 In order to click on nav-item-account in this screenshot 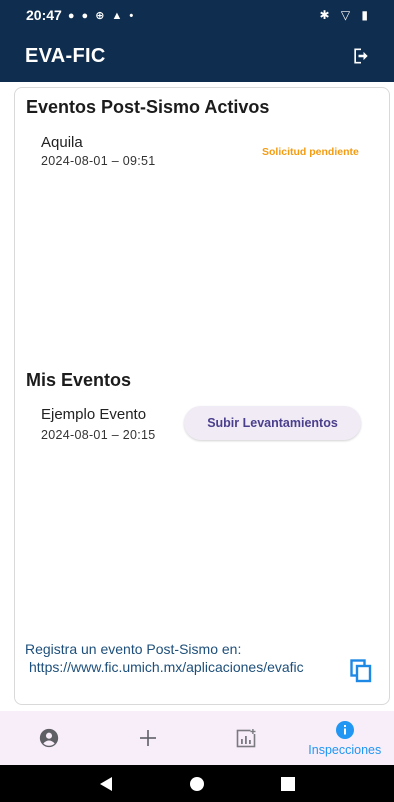, I will do `click(49, 738)`.